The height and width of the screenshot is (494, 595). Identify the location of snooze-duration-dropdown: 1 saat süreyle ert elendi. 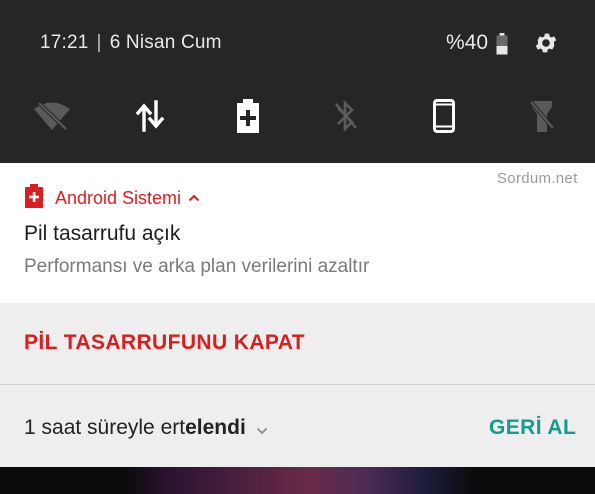
(146, 428).